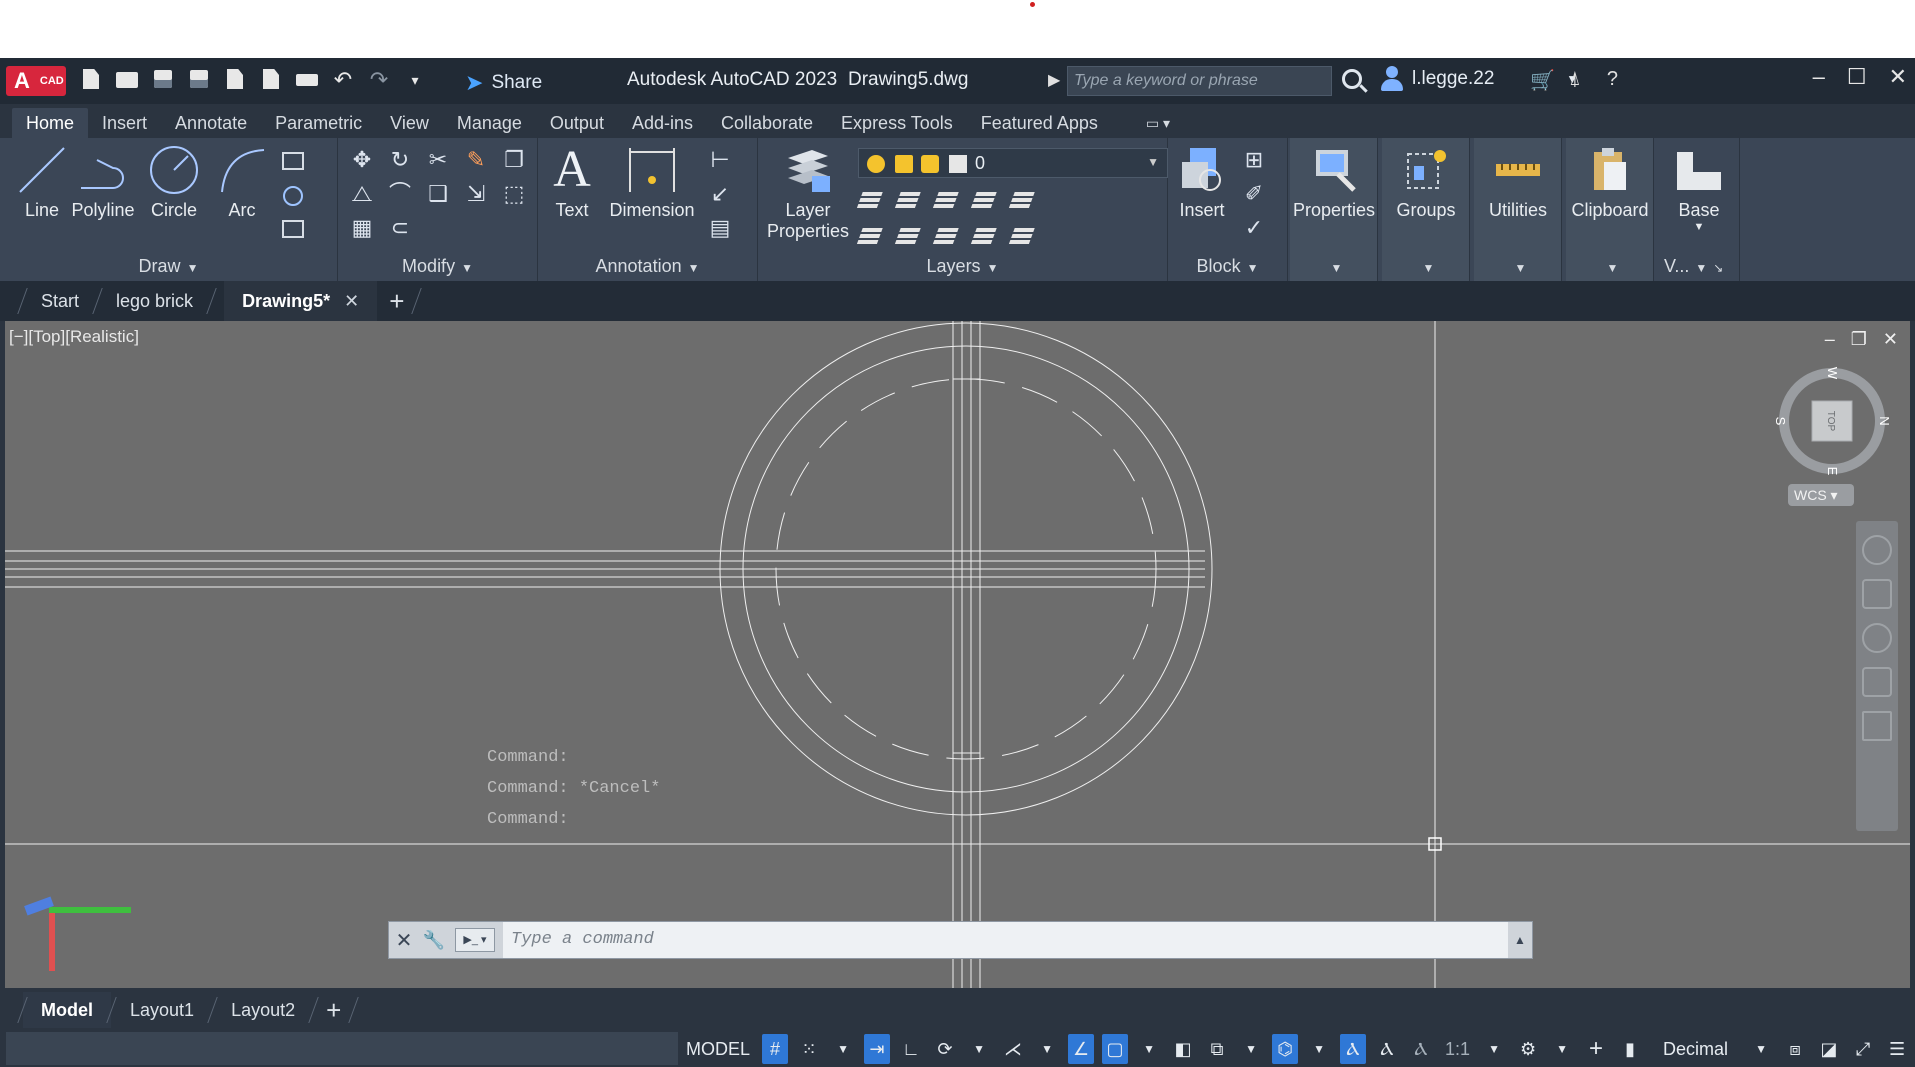 Image resolution: width=1915 pixels, height=1067 pixels. Describe the element at coordinates (42, 182) in the screenshot. I see `line-tool: Line` at that location.